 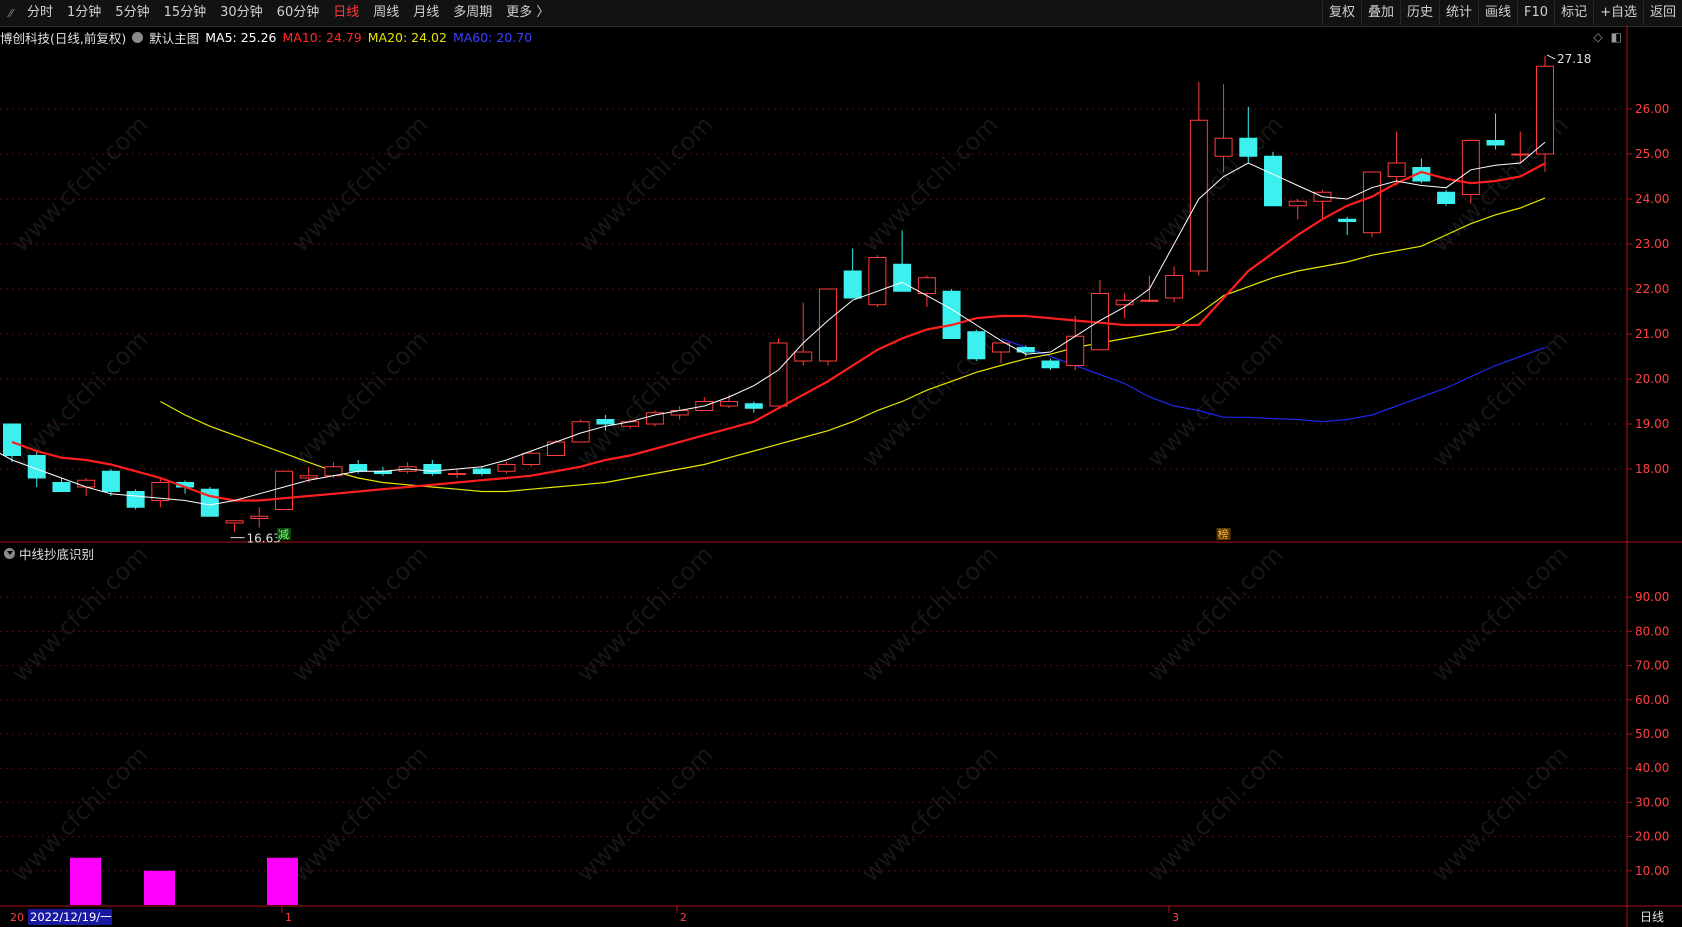 What do you see at coordinates (132, 13) in the screenshot?
I see `period-tab: 5分钟` at bounding box center [132, 13].